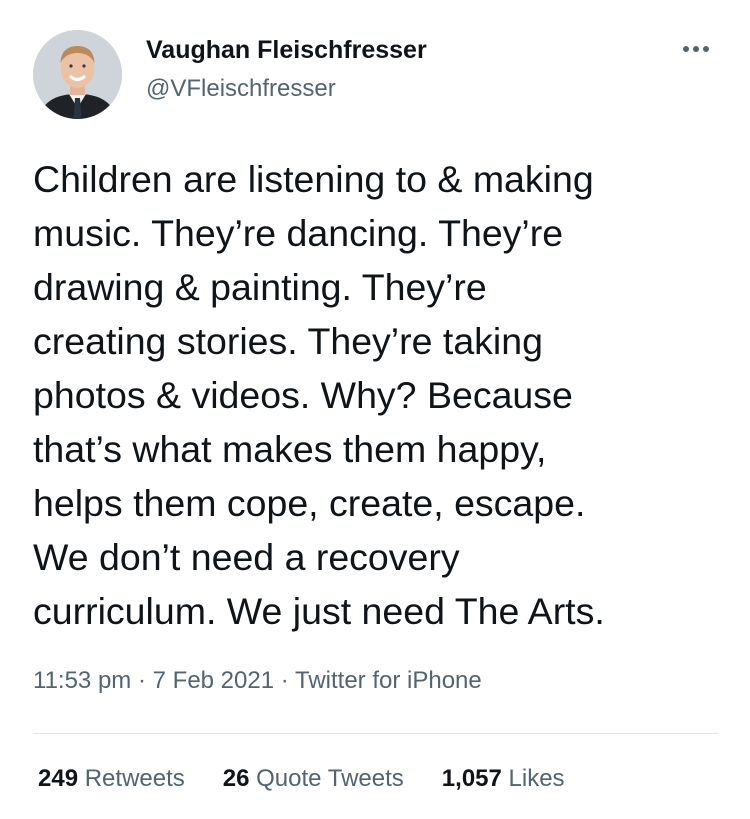  I want to click on likes-count: 1,057, so click(471, 778).